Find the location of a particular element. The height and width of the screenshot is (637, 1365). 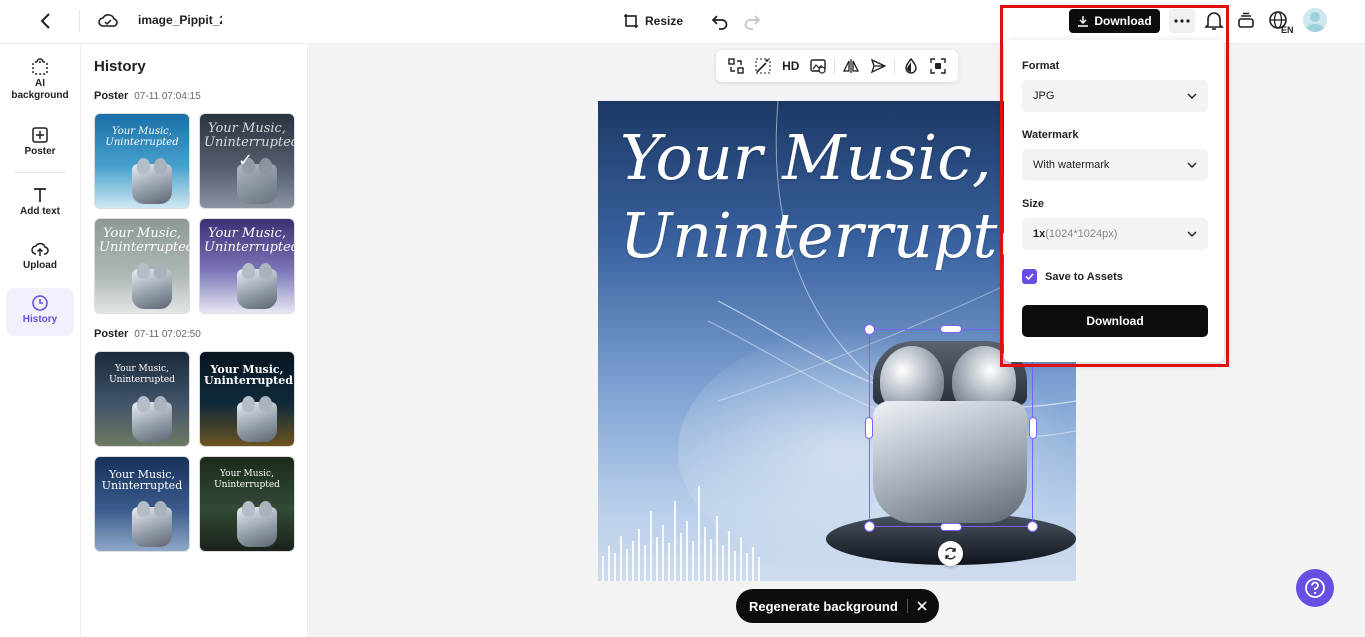

top-bar: image_Pippit_20 Resize Download EN is located at coordinates (682, 22).